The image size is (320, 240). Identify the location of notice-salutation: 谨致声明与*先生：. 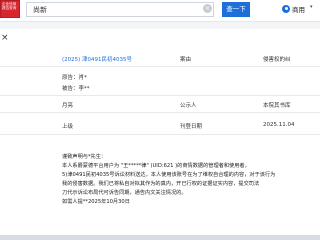
(84, 157).